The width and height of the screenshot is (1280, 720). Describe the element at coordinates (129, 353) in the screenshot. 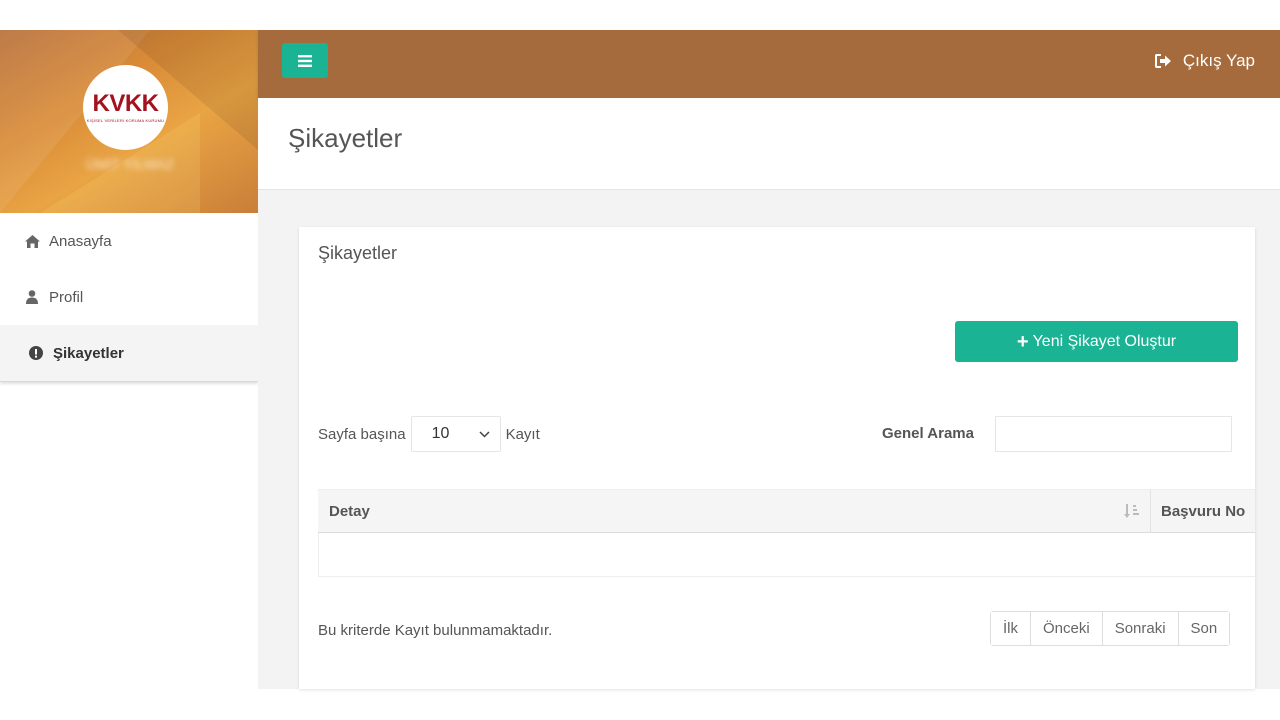

I see `sidebar-item-sikayetler: Şikayetler` at that location.